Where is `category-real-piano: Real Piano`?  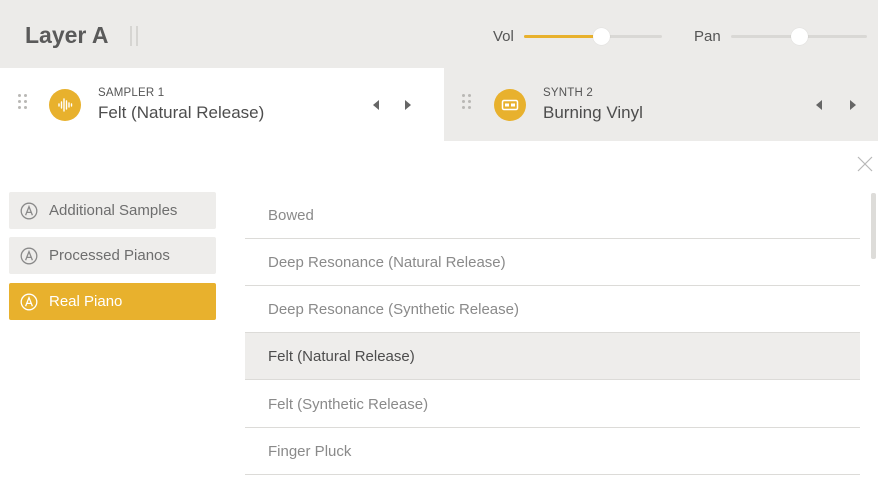
category-real-piano: Real Piano is located at coordinates (112, 301).